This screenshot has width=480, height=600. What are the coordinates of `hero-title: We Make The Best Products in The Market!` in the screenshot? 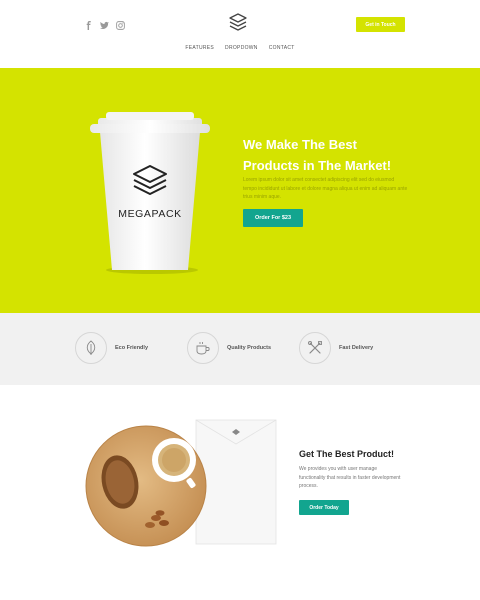 It's located at (328, 155).